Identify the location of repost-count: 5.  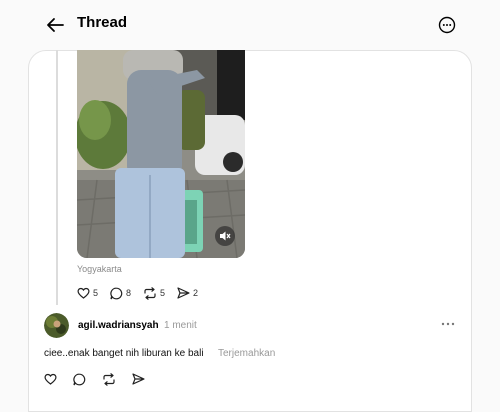
(163, 293).